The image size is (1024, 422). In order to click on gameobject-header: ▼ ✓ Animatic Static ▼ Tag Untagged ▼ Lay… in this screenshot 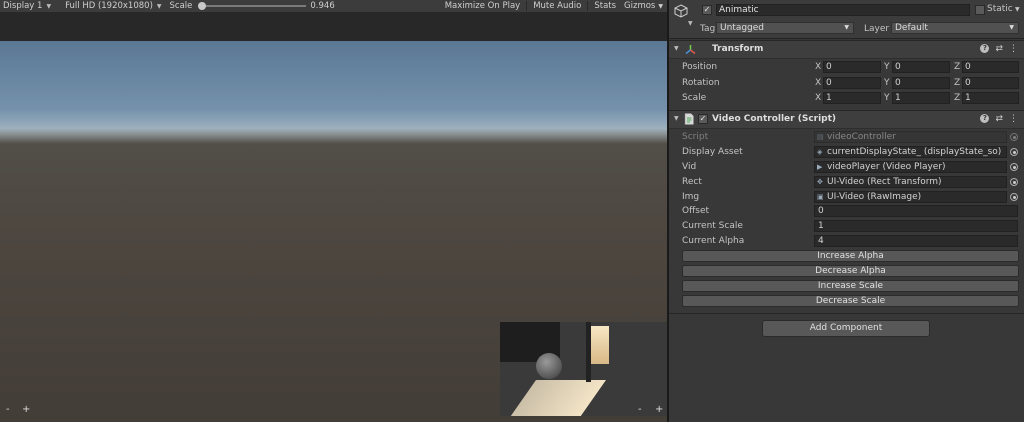, I will do `click(846, 19)`.